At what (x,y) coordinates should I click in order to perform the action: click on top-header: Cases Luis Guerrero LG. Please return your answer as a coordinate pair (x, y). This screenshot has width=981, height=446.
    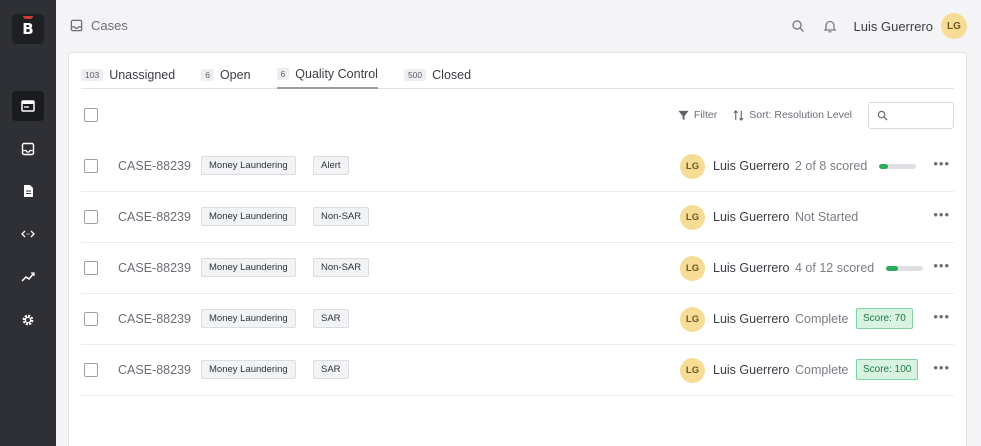
    Looking at the image, I should click on (518, 26).